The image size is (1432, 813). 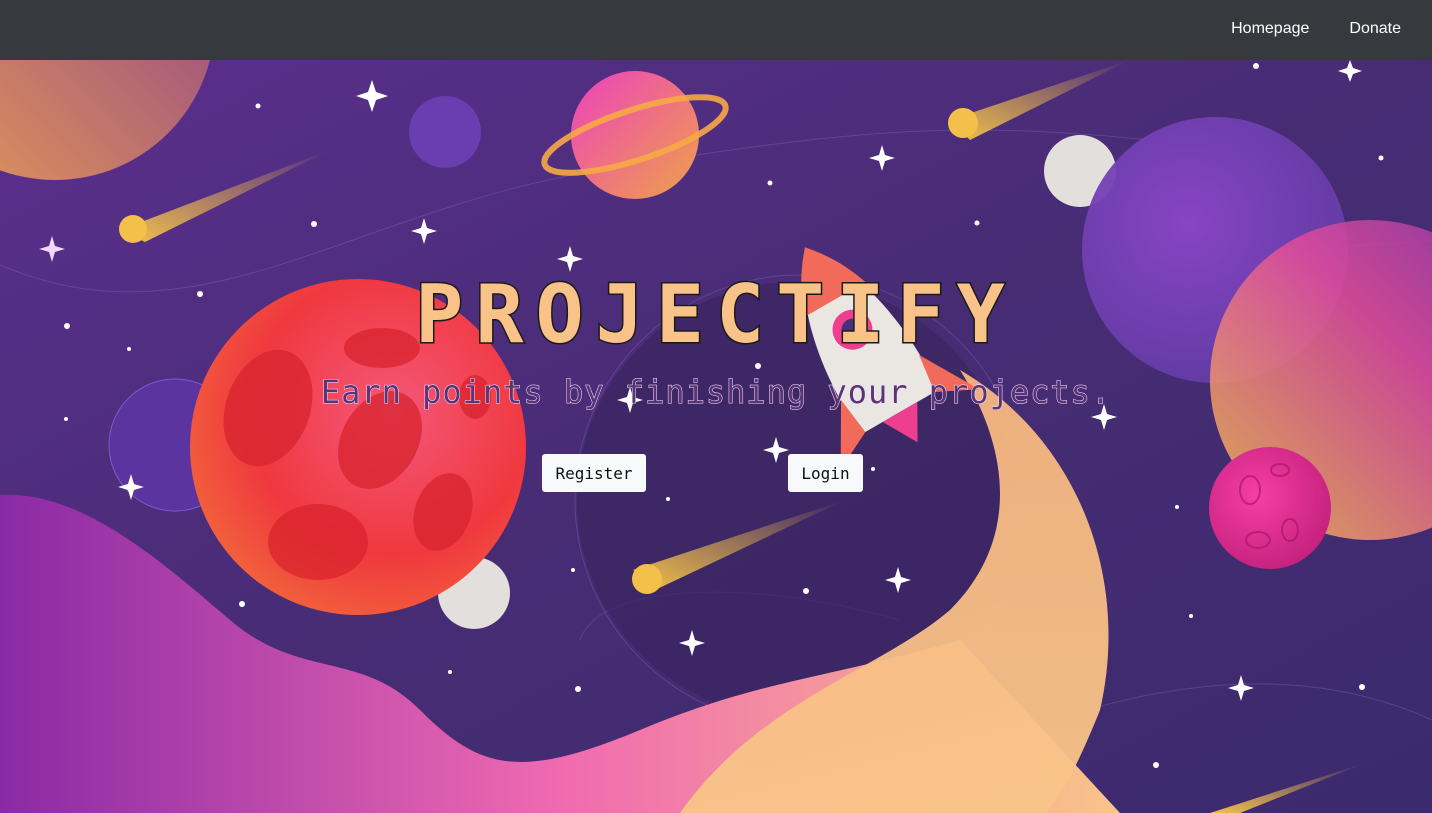 What do you see at coordinates (716, 392) in the screenshot?
I see `page-subtitle: Earn points by finishing your projects.` at bounding box center [716, 392].